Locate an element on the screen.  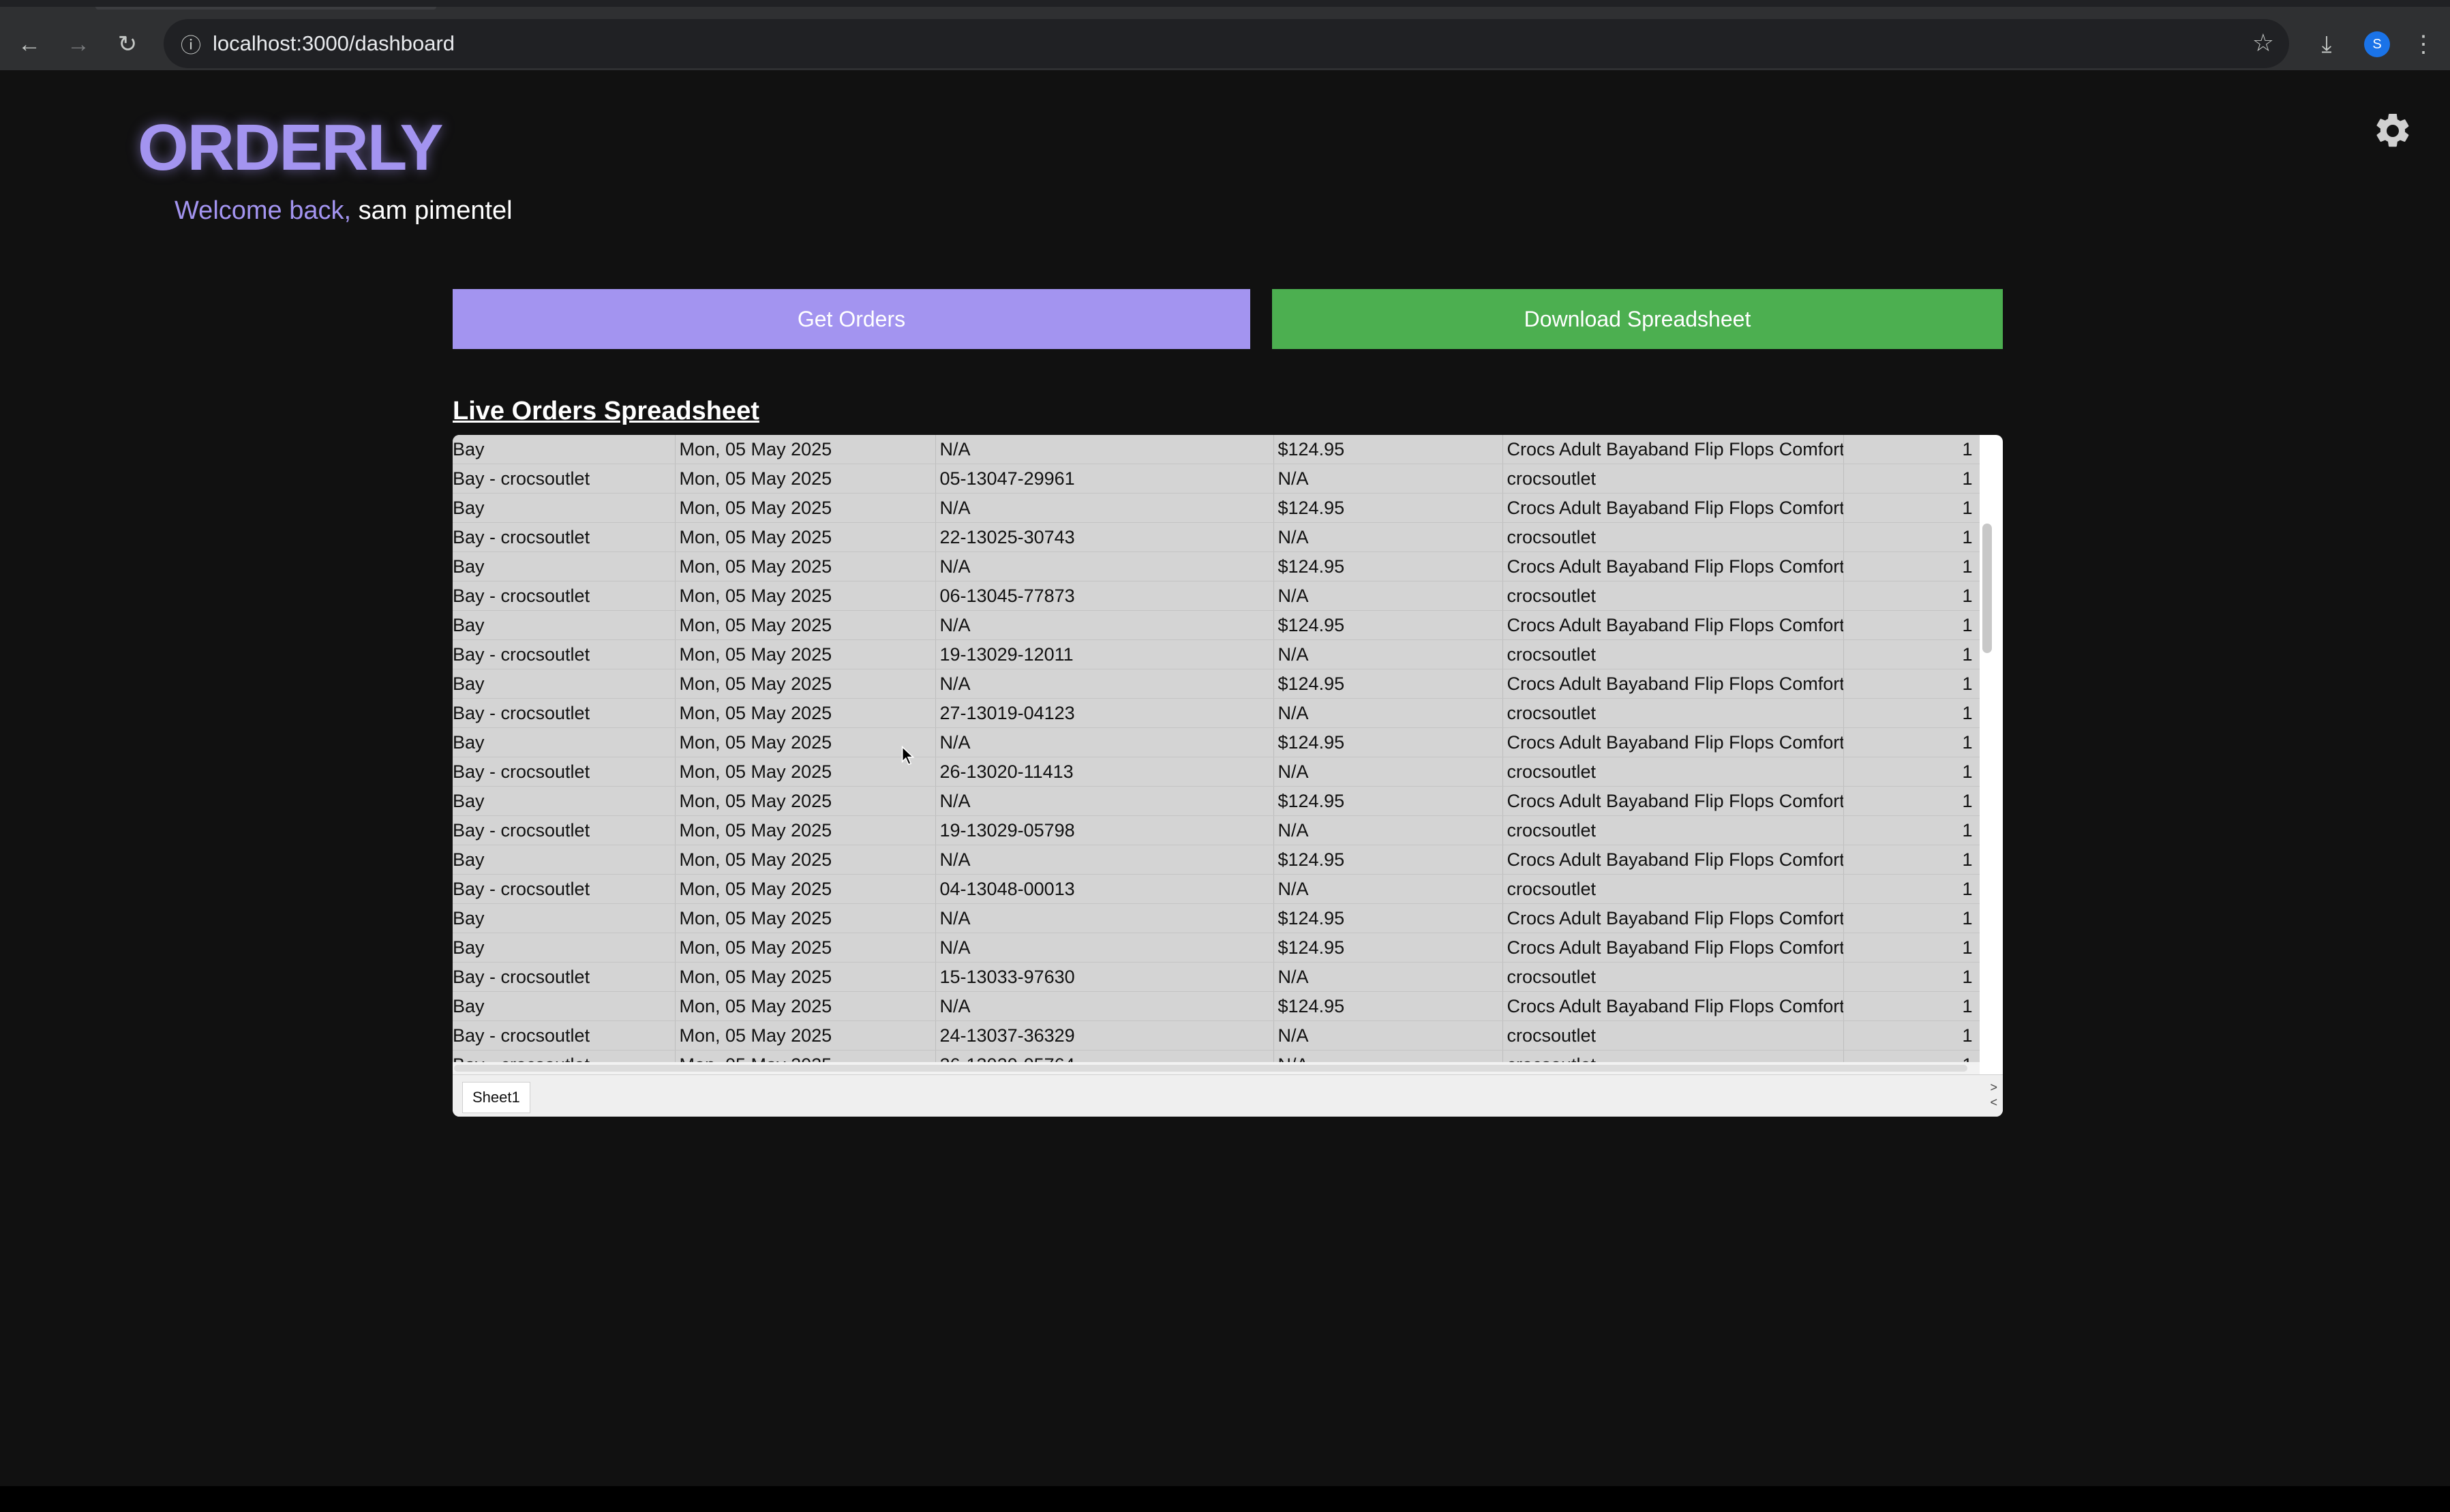
star-icon: ☆ is located at coordinates (2263, 43).